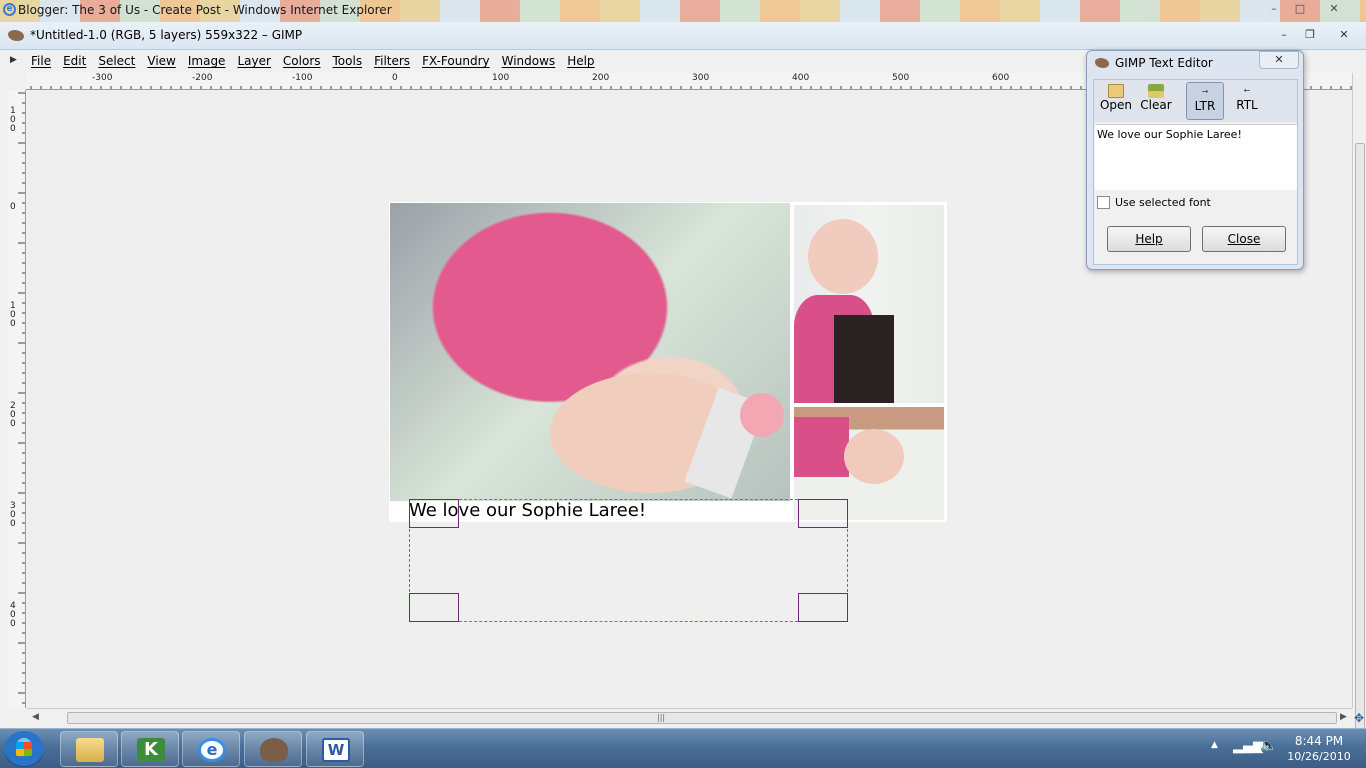  I want to click on menu-image: Image, so click(207, 61).